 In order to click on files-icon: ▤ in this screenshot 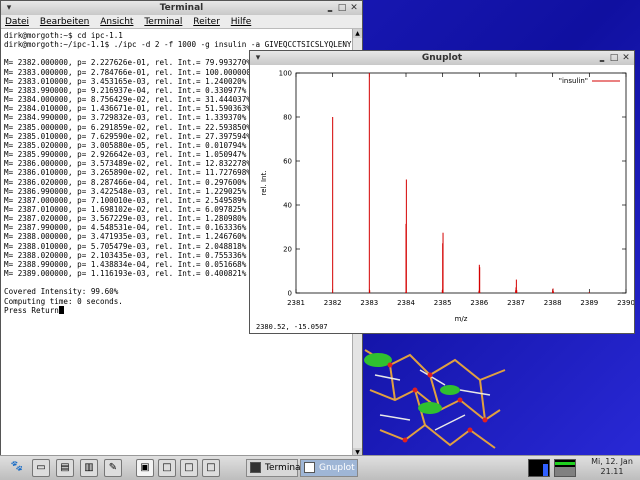, I will do `click(65, 468)`.